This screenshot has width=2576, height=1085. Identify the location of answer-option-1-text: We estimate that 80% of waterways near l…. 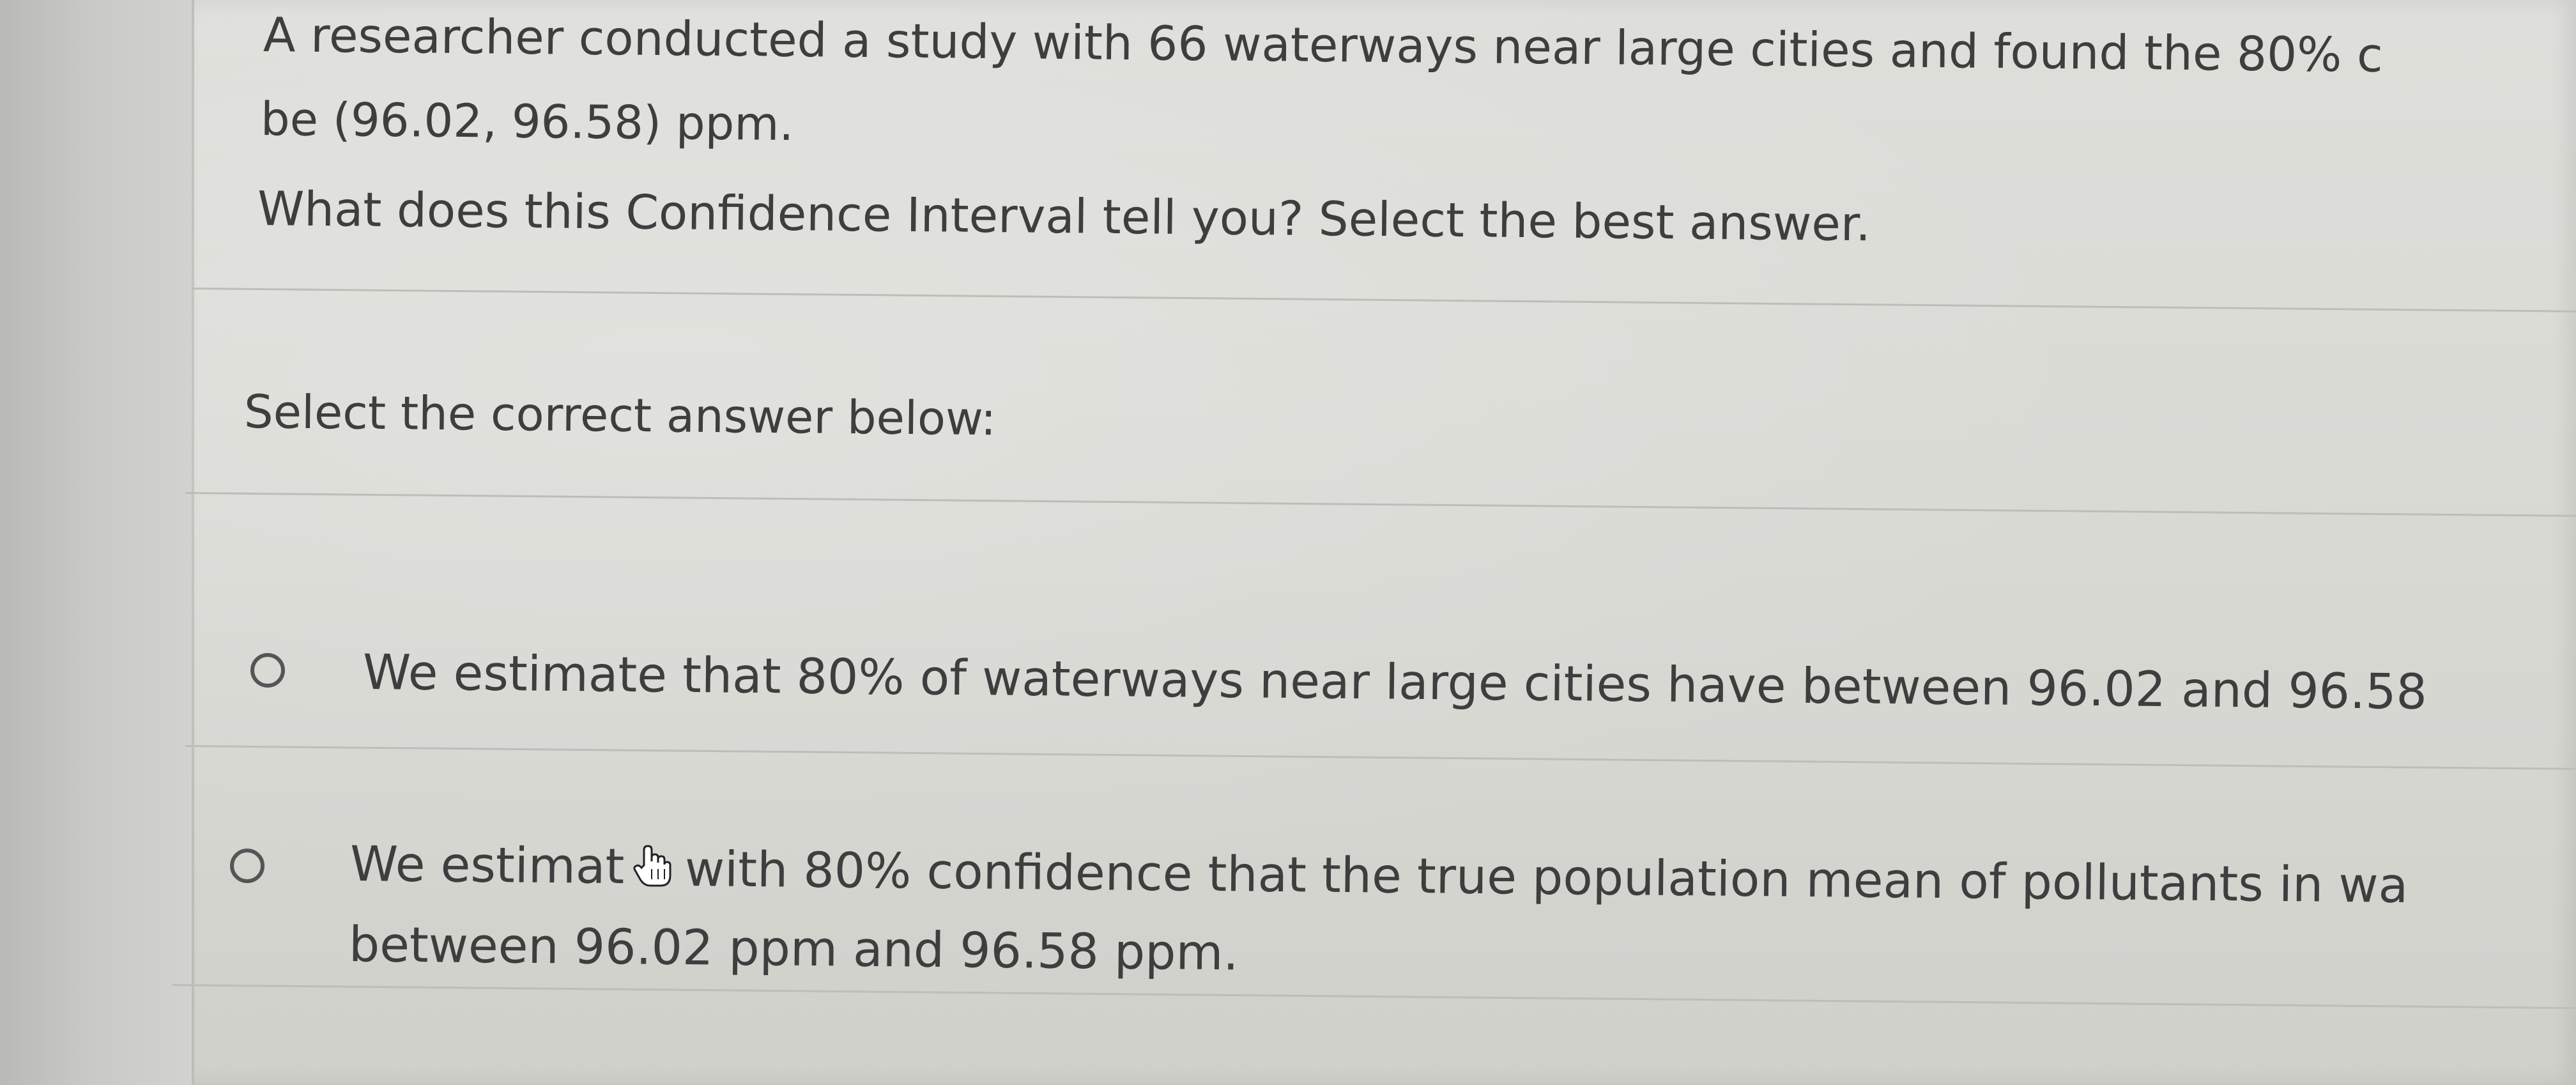
(1395, 682).